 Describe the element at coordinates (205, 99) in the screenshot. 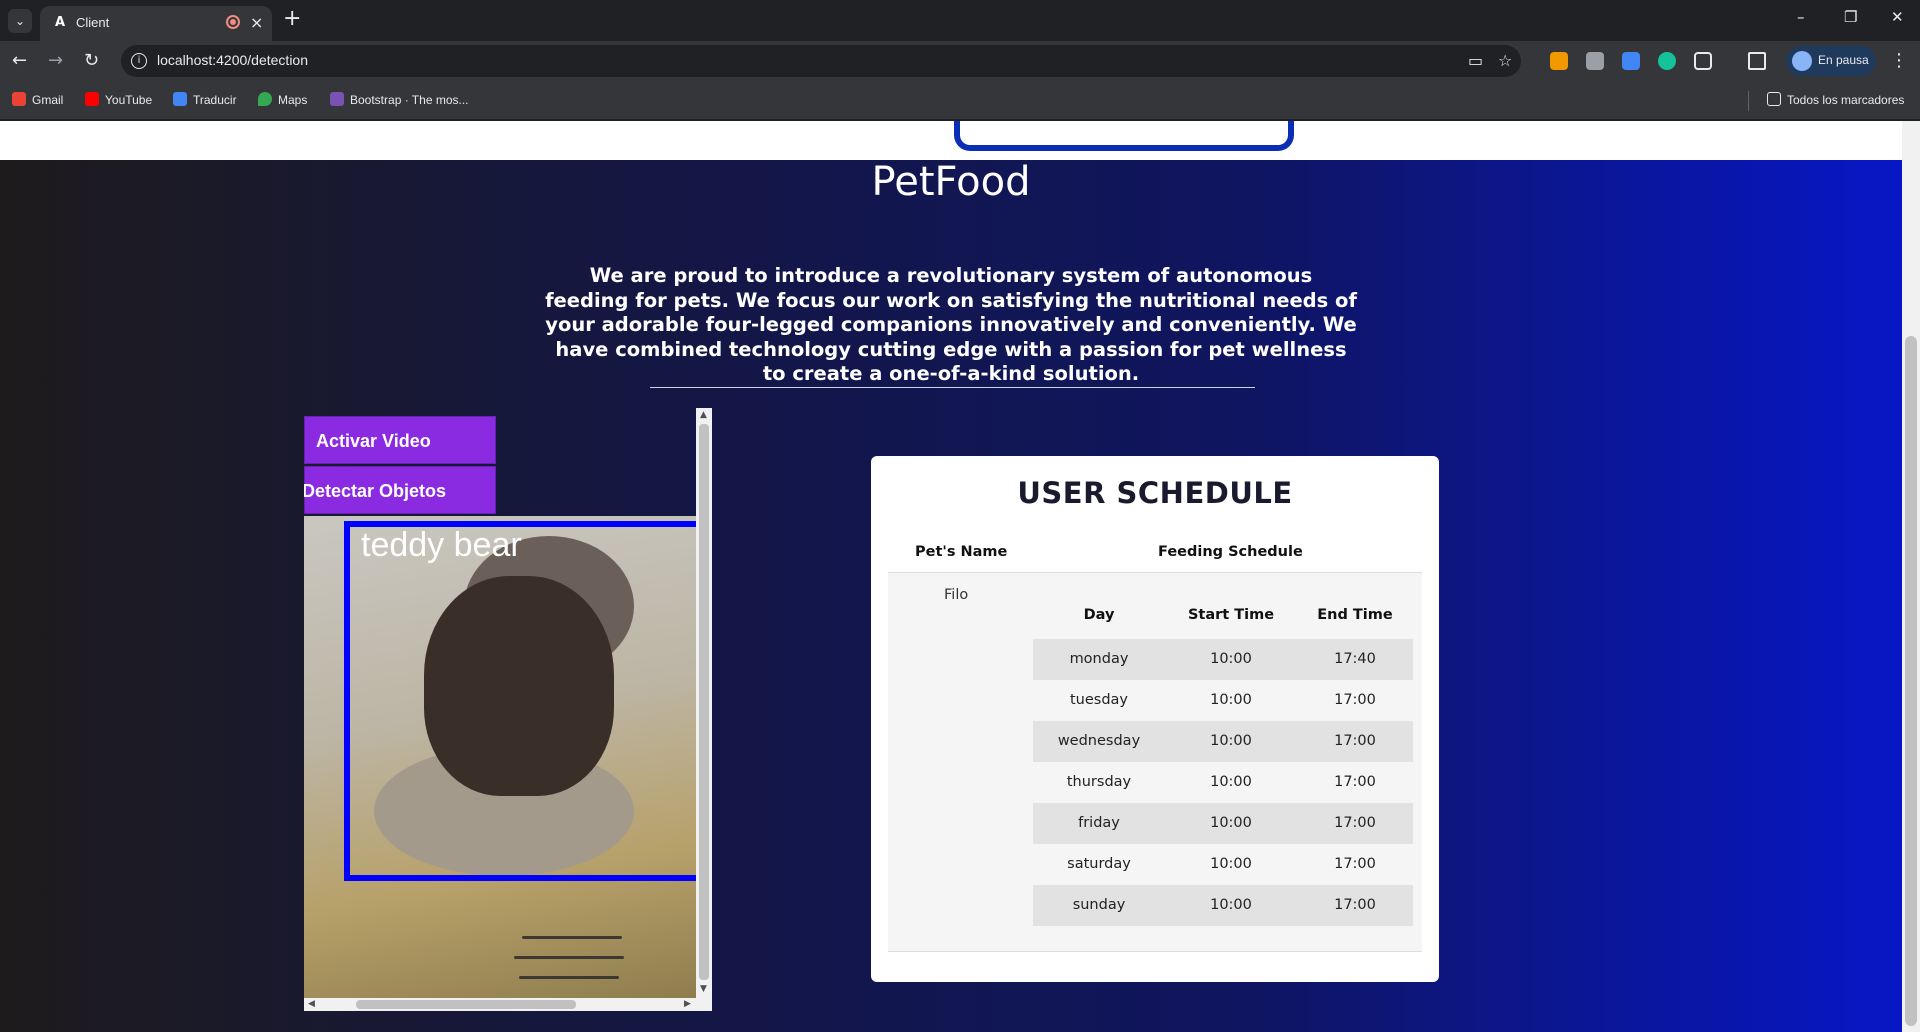

I see `bookmark-traducir: Traducir` at that location.